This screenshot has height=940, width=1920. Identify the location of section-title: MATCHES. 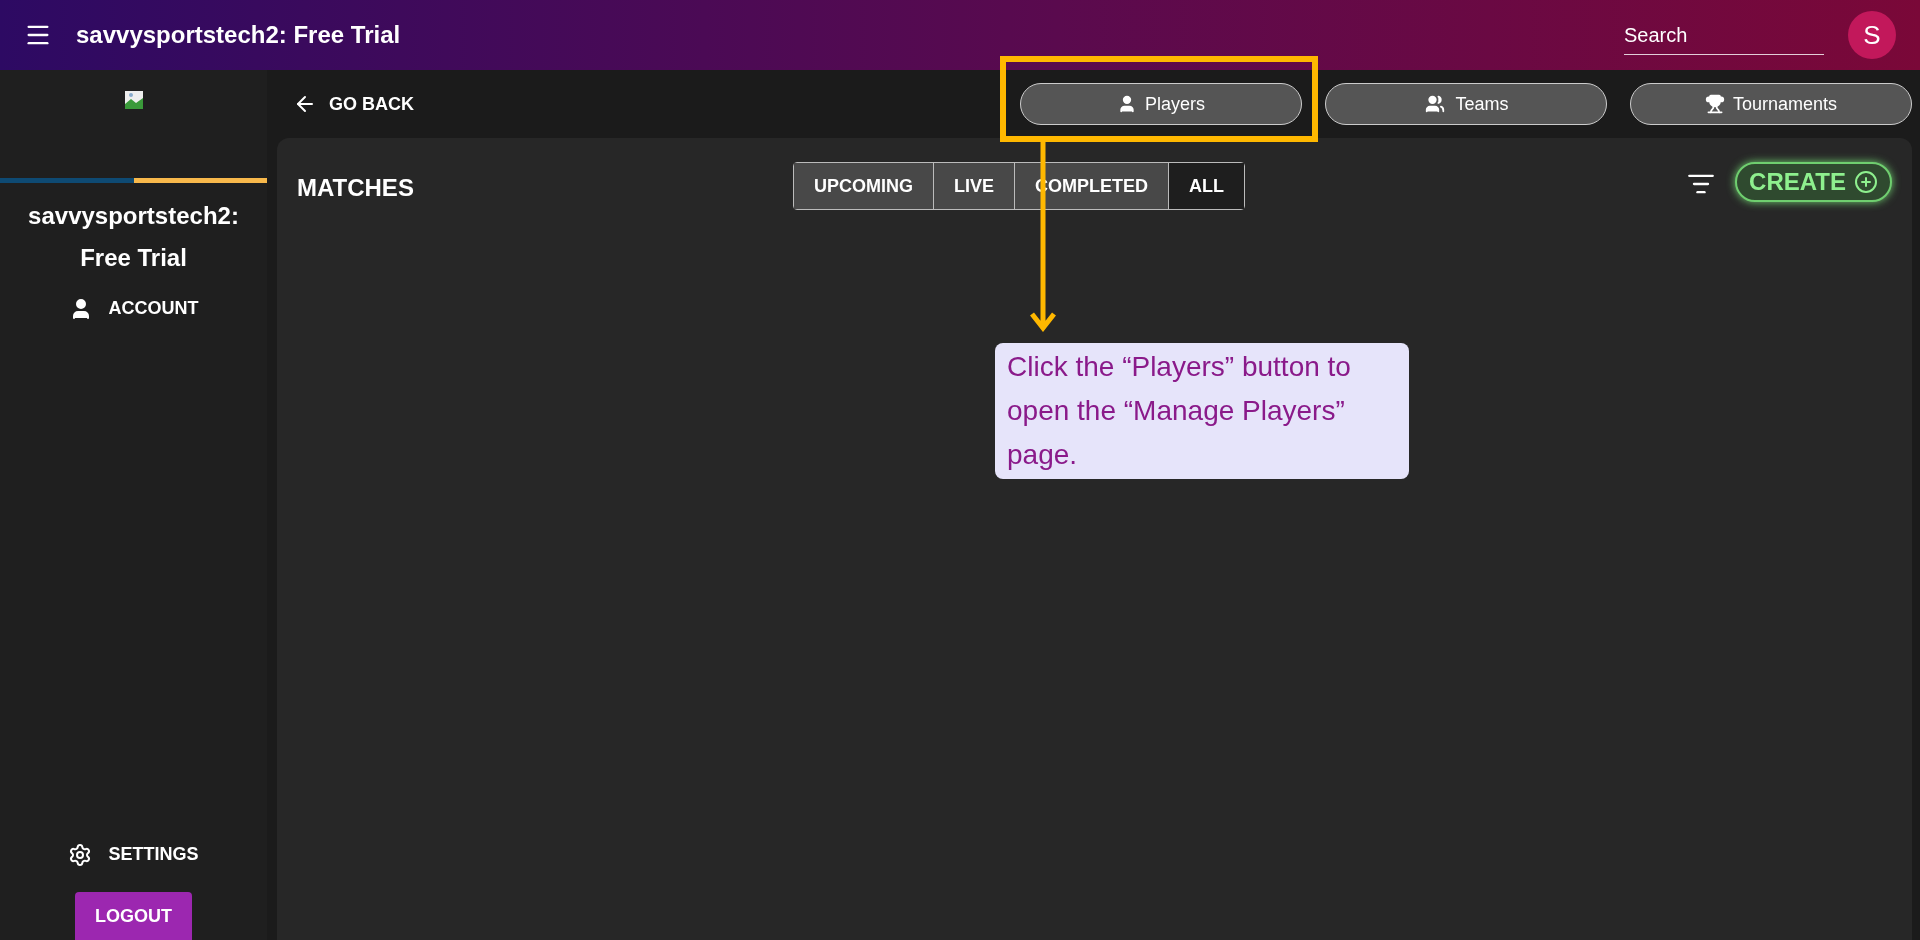
(356, 188).